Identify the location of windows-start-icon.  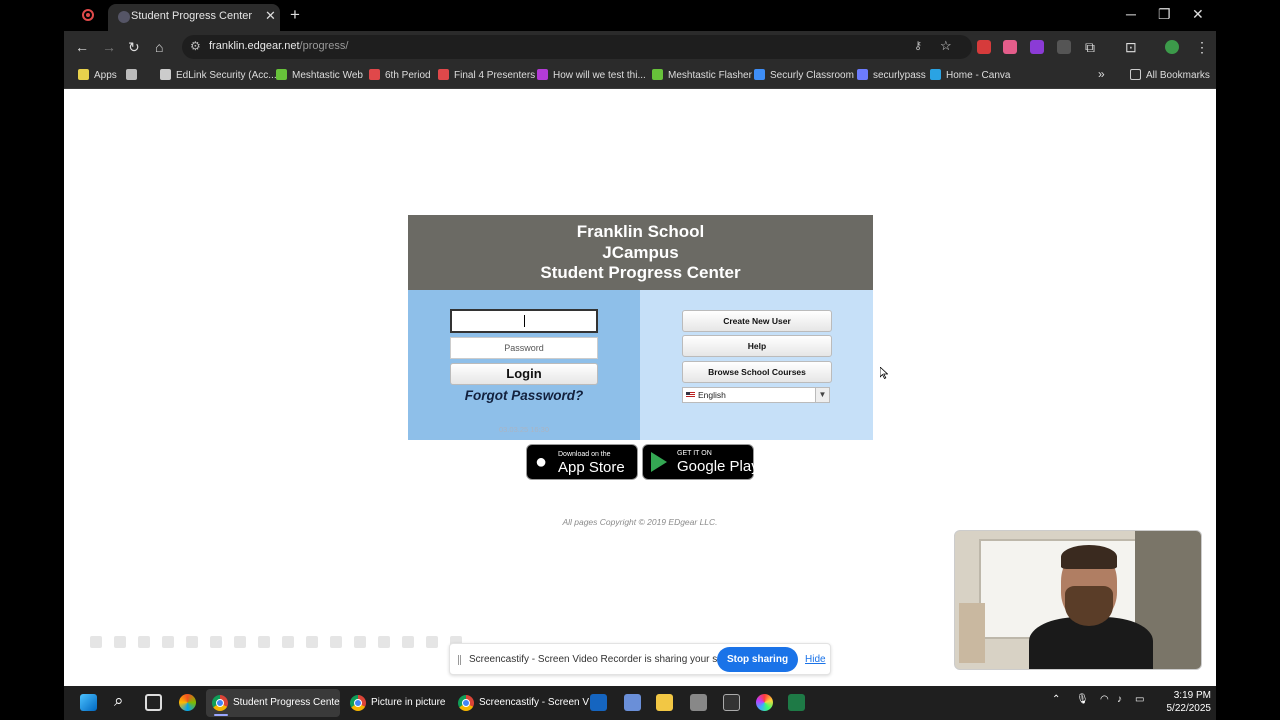
(88, 702).